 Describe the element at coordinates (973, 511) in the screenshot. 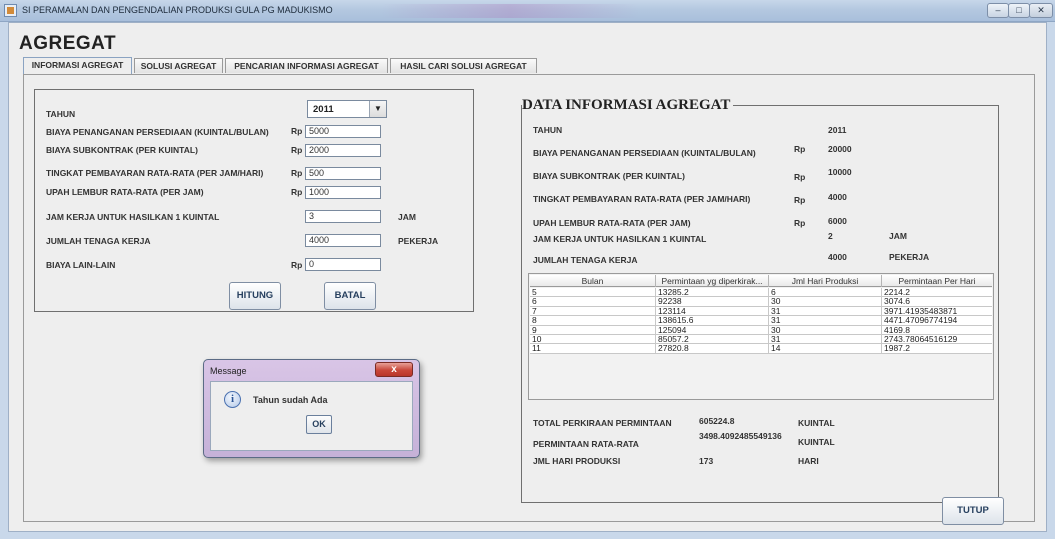

I see `tutup-button: TUTUP` at that location.